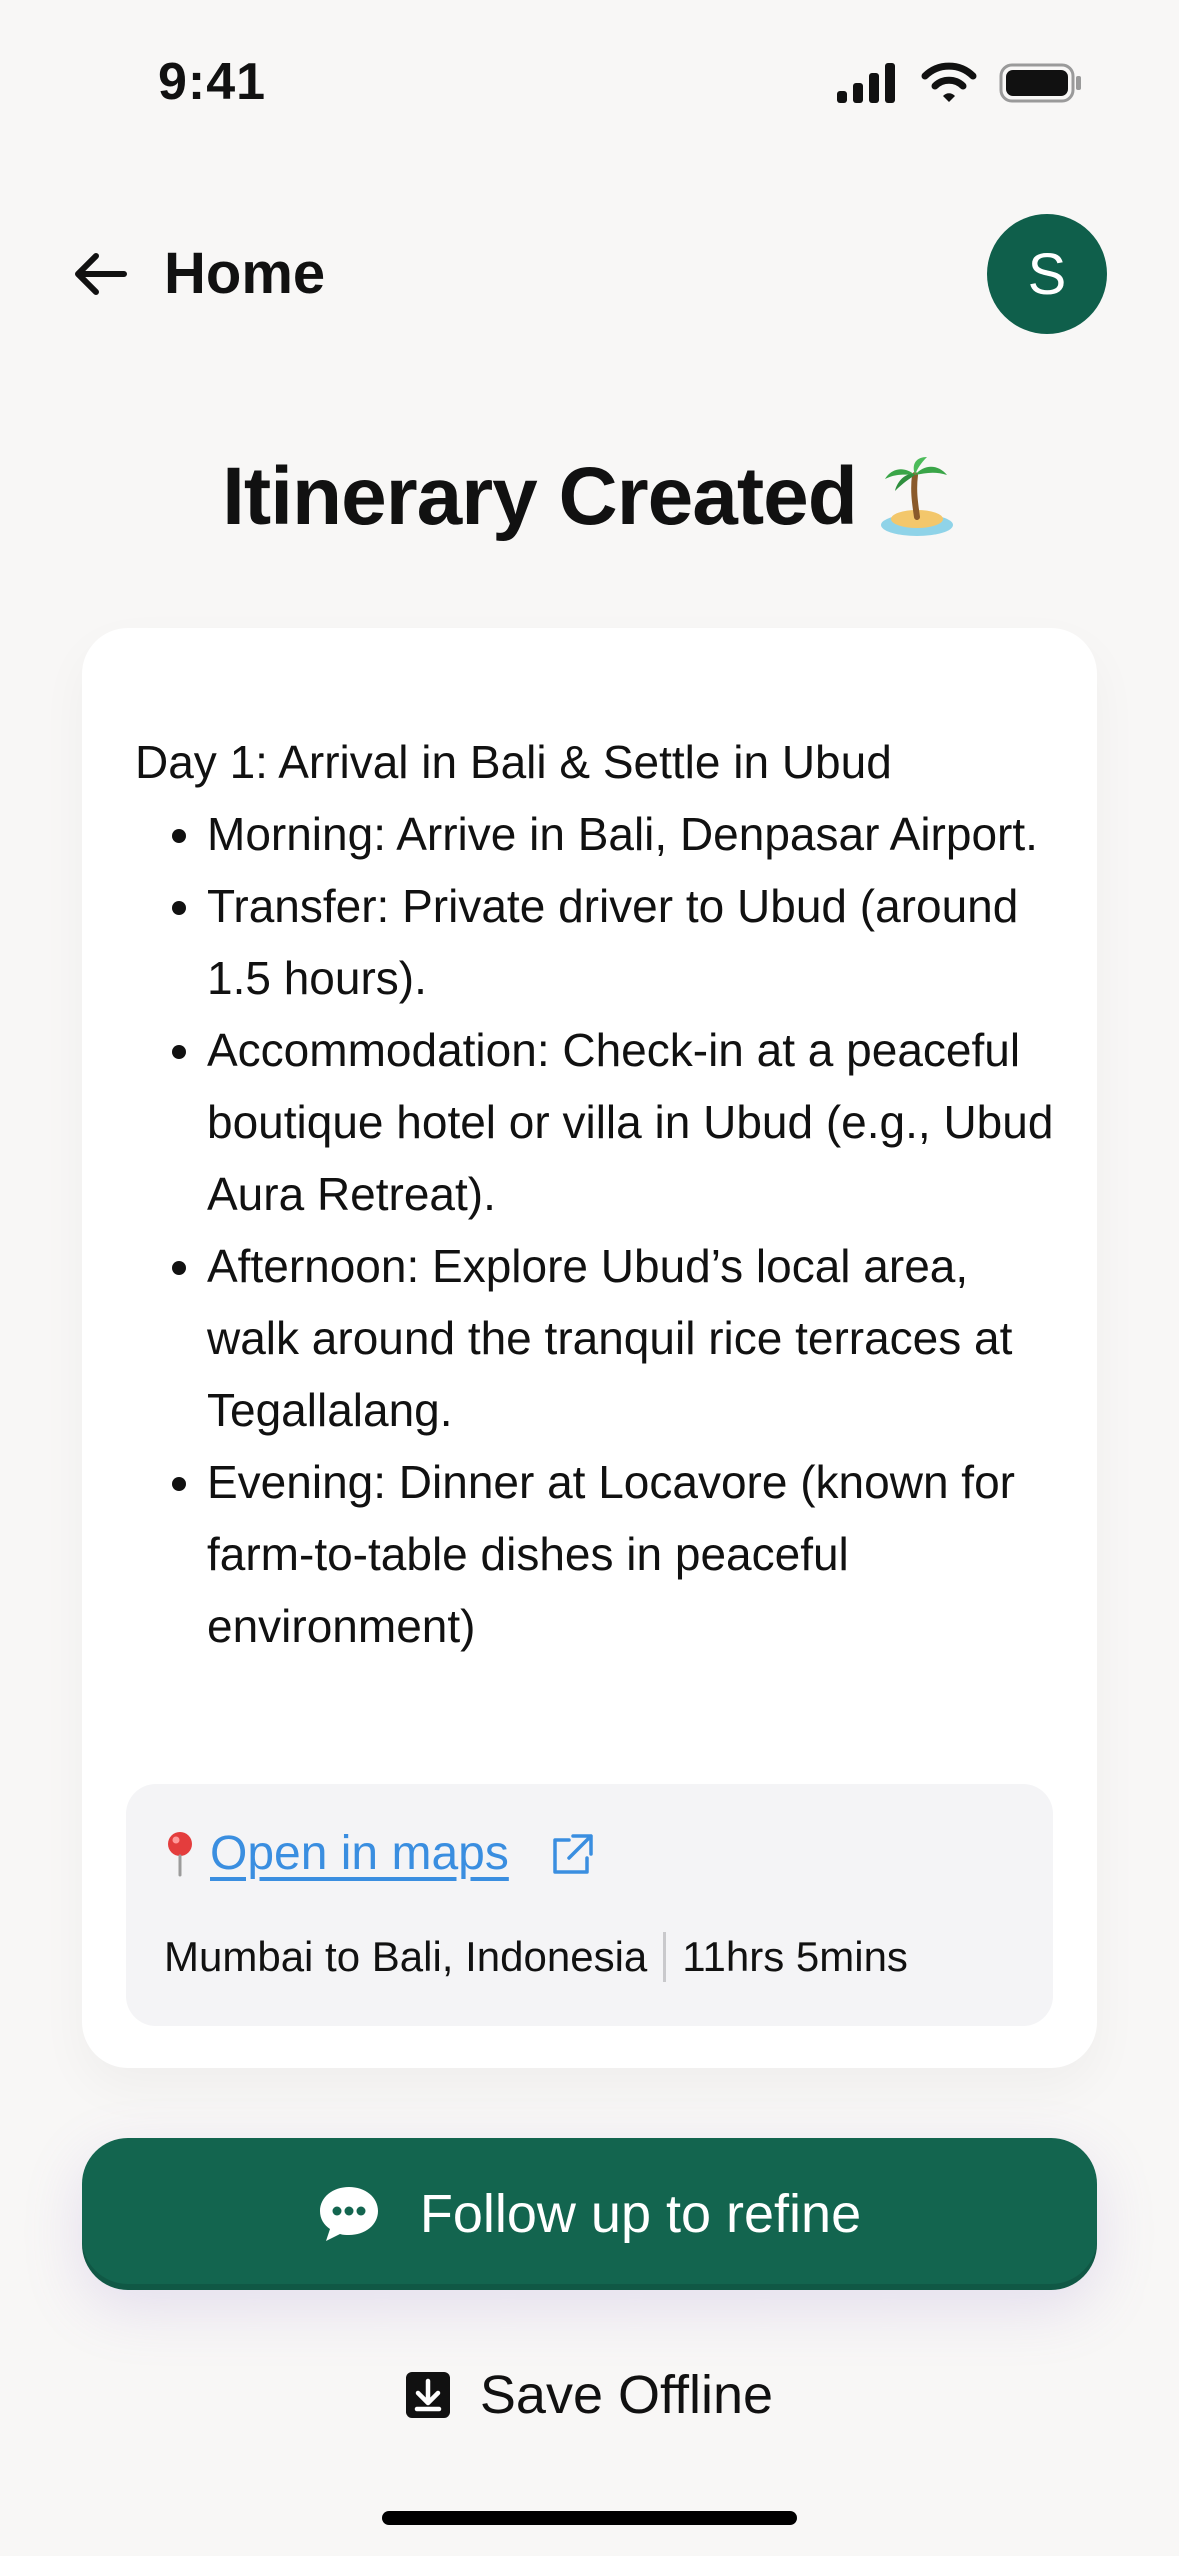  Describe the element at coordinates (795, 1956) in the screenshot. I see `route-duration: 11hrs 5mins` at that location.